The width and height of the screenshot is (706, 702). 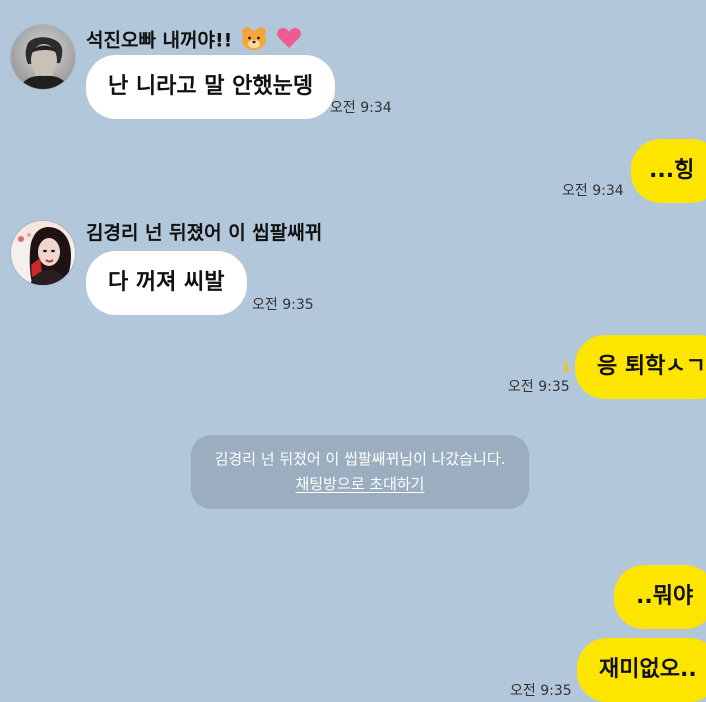 What do you see at coordinates (668, 171) in the screenshot?
I see `outgoing-message-bubble: ...힝` at bounding box center [668, 171].